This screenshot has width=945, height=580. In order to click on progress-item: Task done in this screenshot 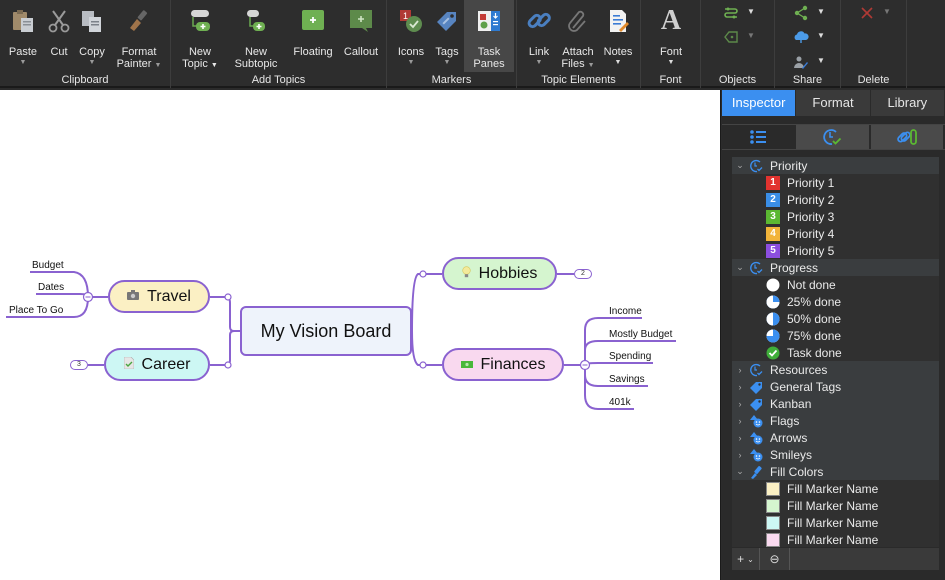, I will do `click(835, 352)`.